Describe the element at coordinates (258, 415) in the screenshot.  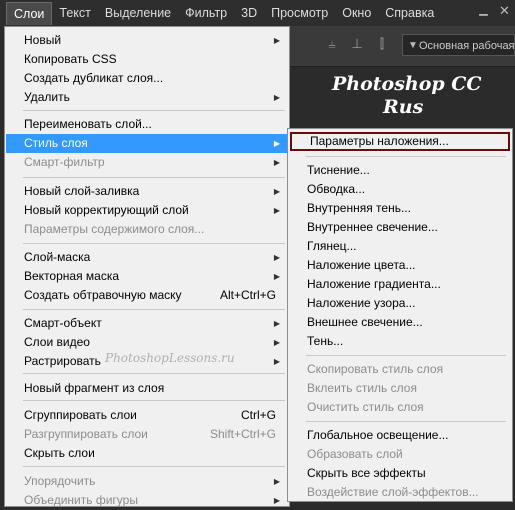
I see `shortcut-label: Ctrl+G` at that location.